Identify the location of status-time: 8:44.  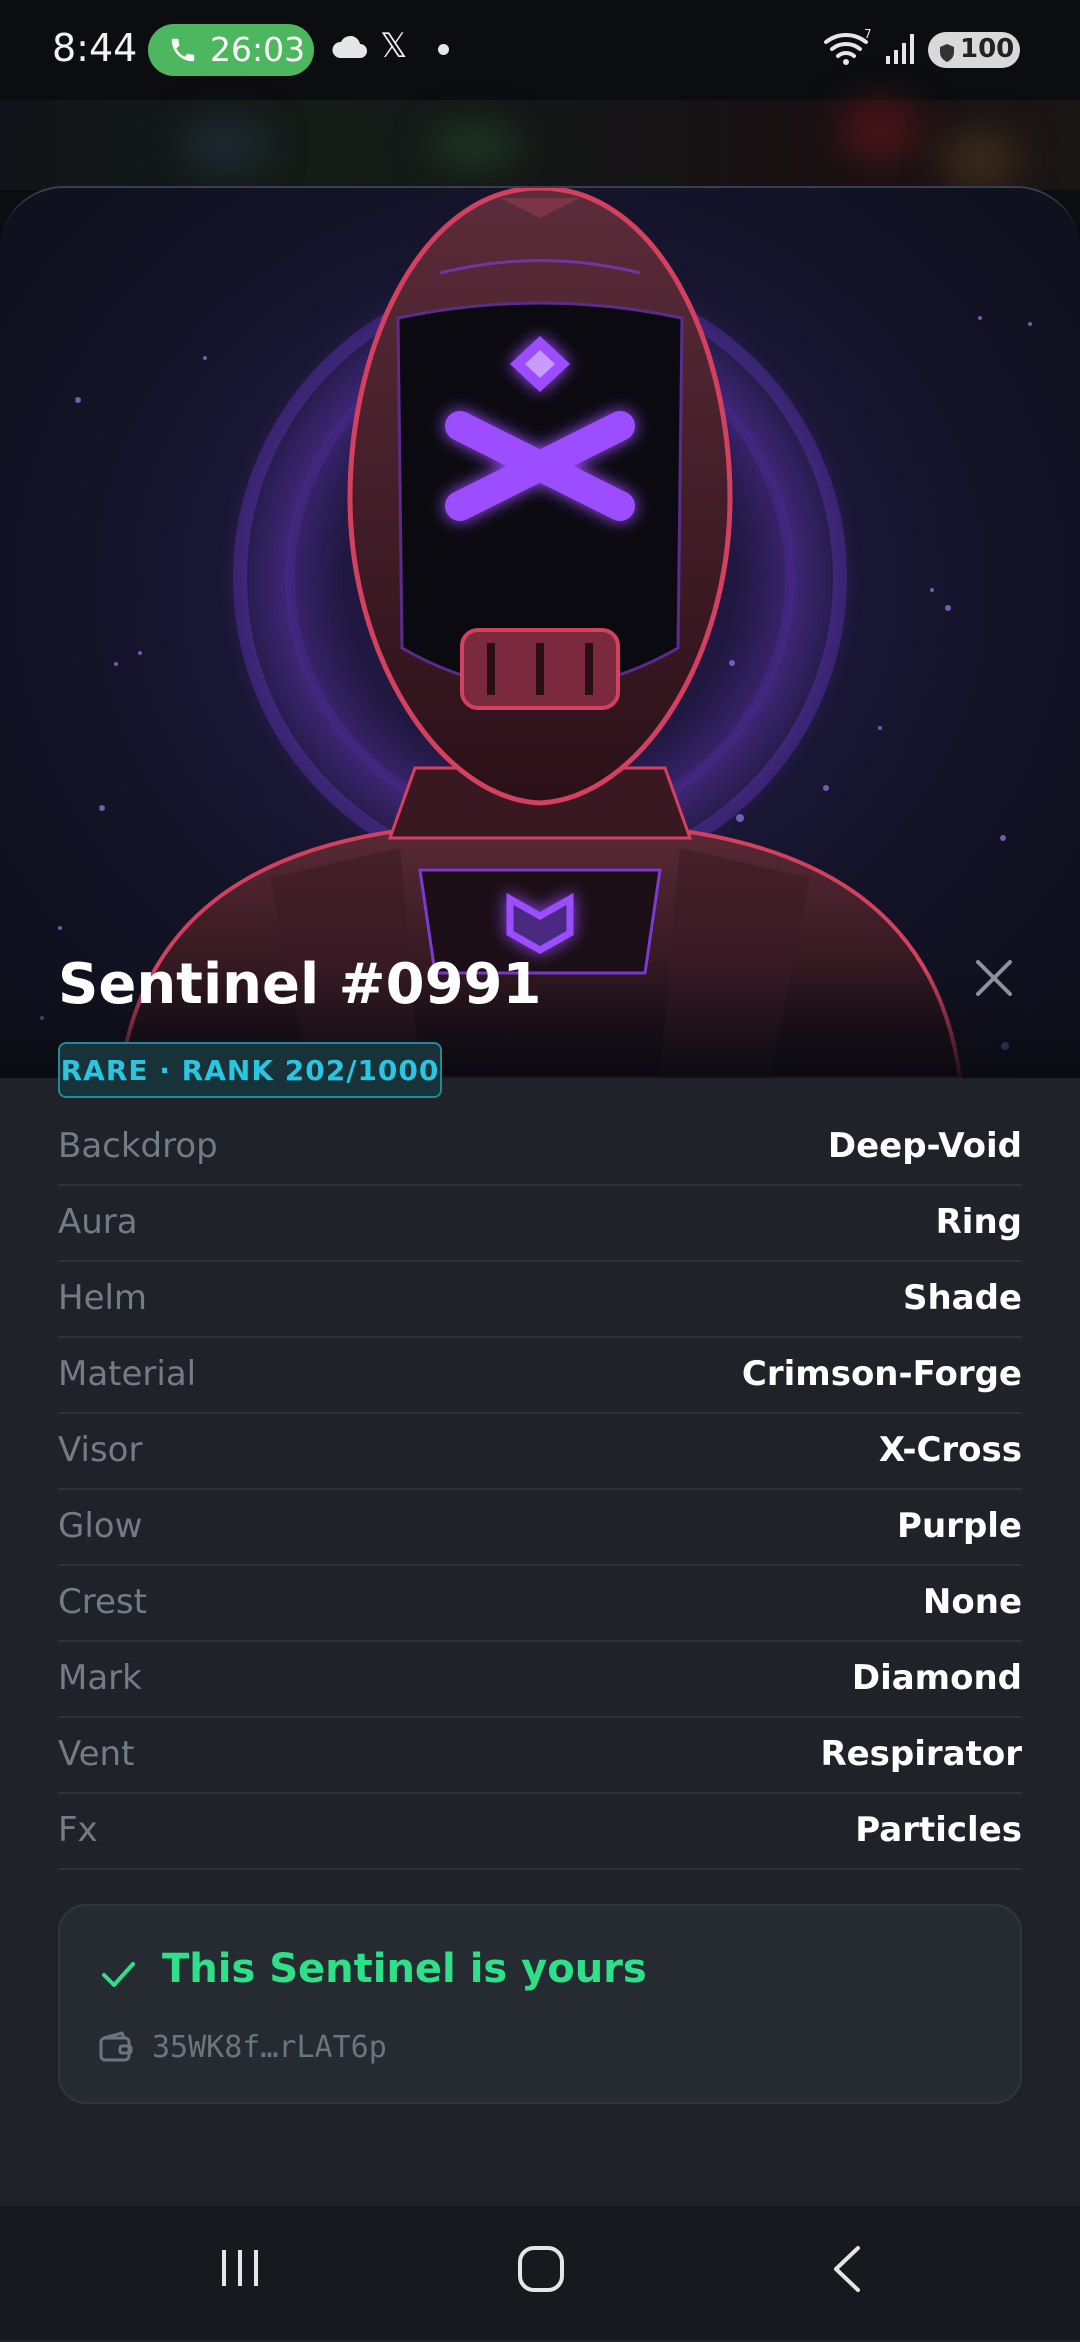
(95, 48).